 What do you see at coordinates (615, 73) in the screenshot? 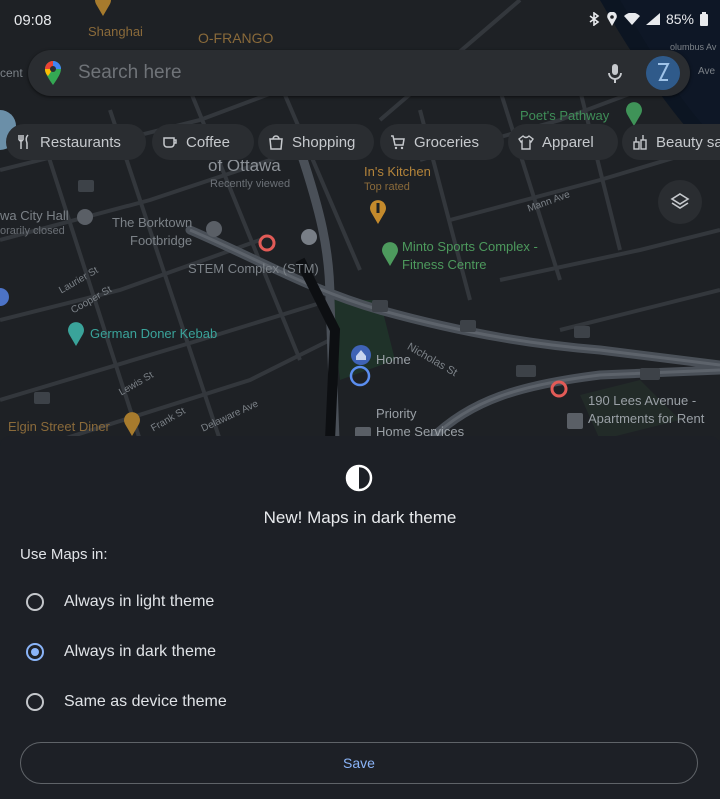
I see `microphone-icon` at bounding box center [615, 73].